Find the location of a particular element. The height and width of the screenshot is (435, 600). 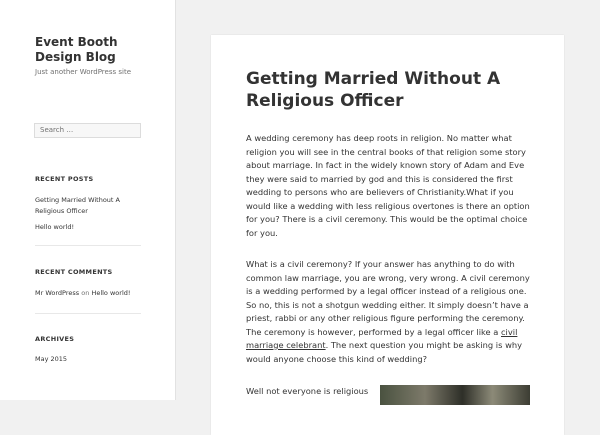

archive-link: May 2015 is located at coordinates (51, 359).